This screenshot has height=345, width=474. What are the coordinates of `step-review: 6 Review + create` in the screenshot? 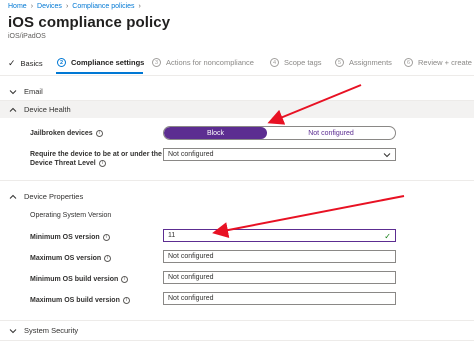 It's located at (438, 62).